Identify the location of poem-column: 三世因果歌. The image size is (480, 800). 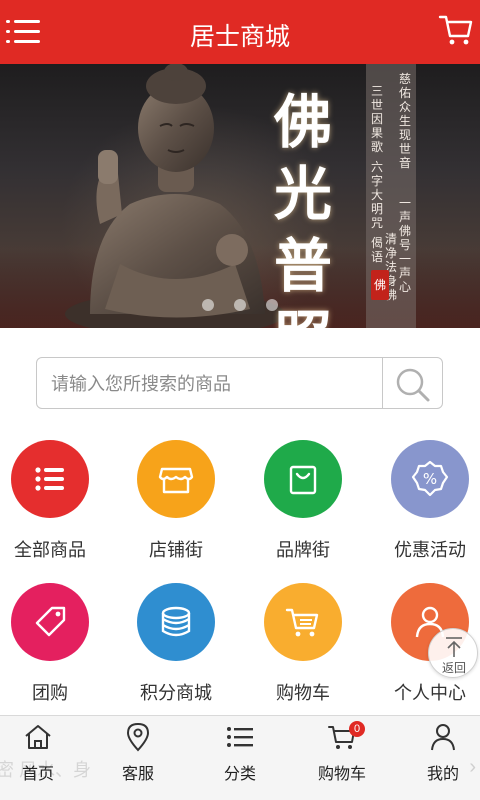
(376, 119).